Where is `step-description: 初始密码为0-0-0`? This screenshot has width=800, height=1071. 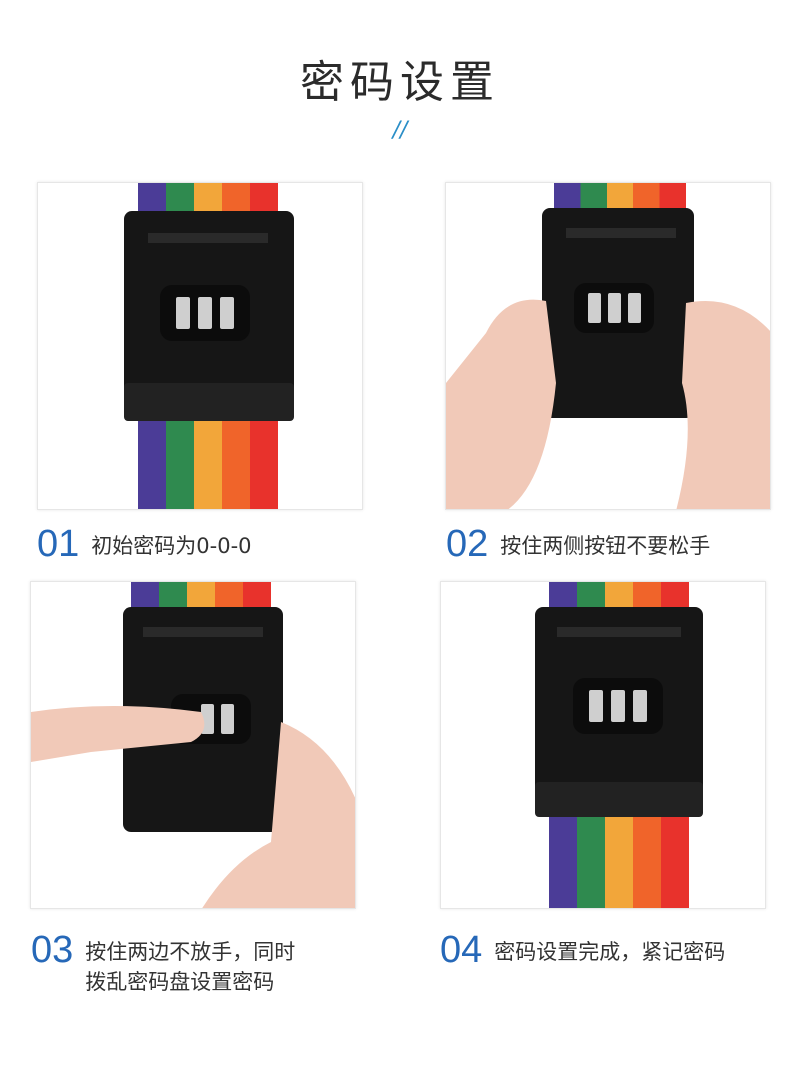 step-description: 初始密码为0-0-0 is located at coordinates (171, 543).